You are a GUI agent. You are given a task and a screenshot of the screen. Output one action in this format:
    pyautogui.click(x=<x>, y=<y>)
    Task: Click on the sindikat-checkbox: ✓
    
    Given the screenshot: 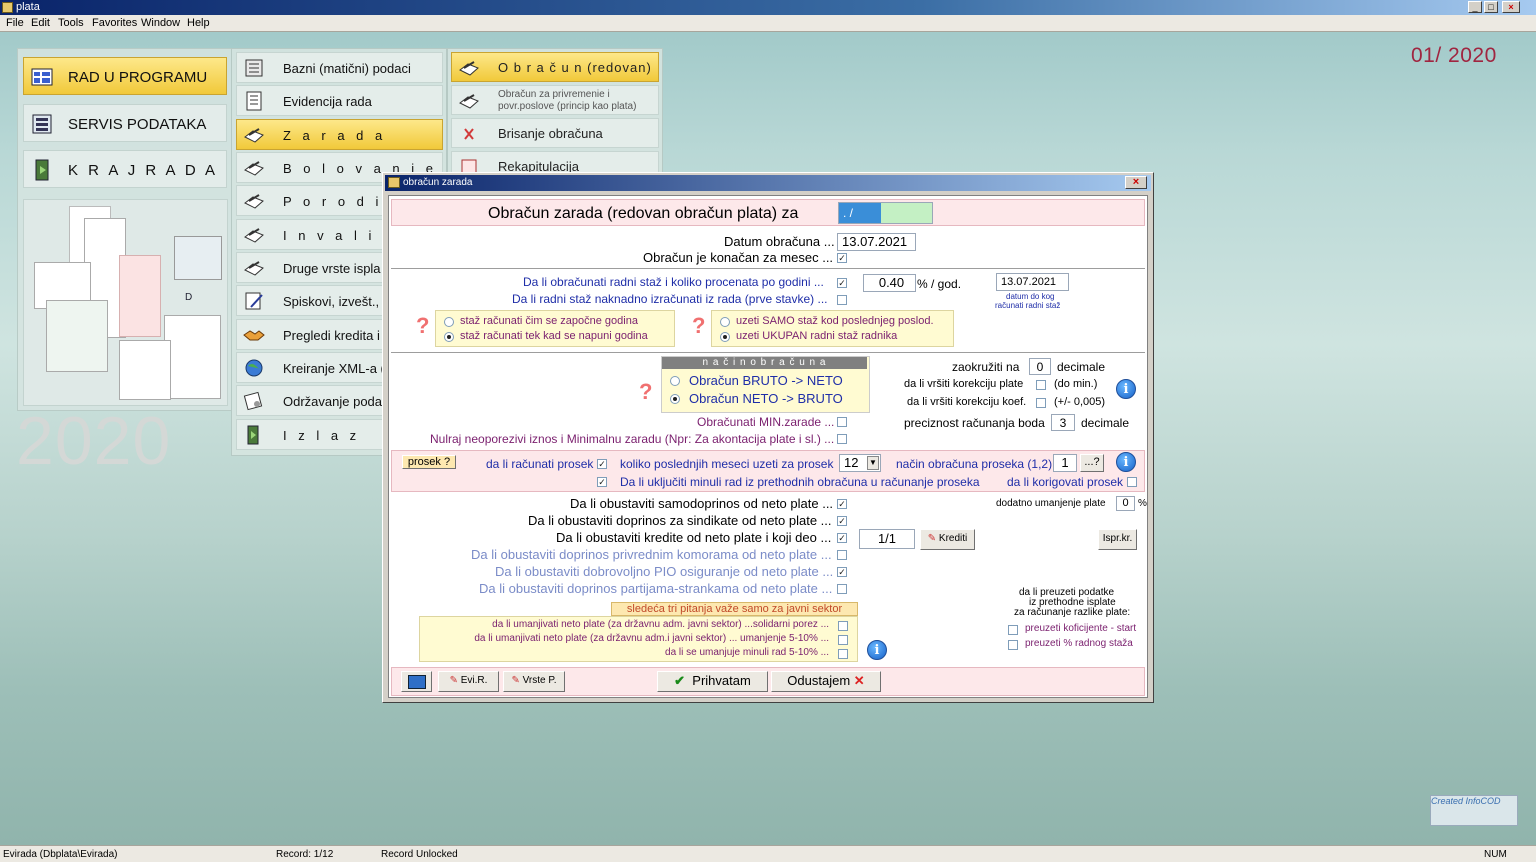 What is the action you would take?
    pyautogui.click(x=842, y=521)
    